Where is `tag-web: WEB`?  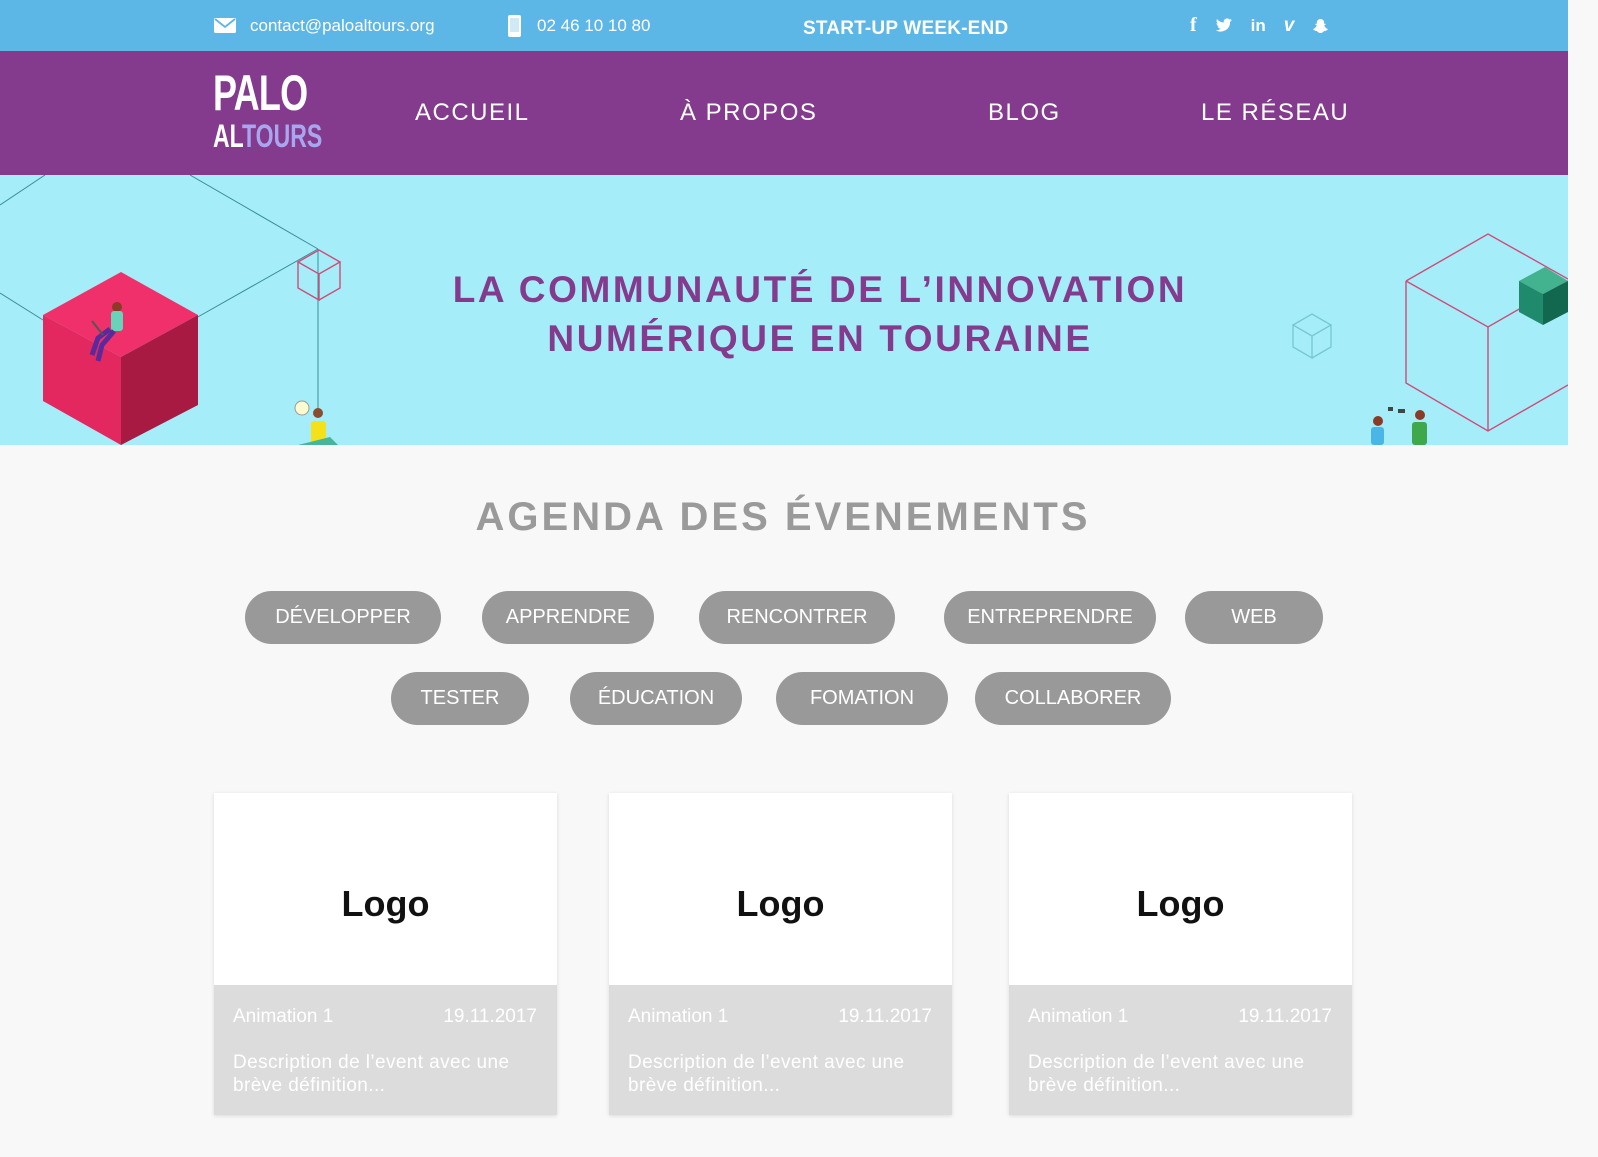
tag-web: WEB is located at coordinates (1254, 617).